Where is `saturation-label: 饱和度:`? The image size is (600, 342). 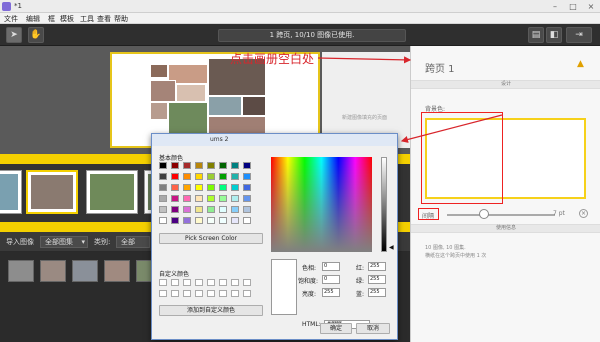 saturation-label: 饱和度: is located at coordinates (308, 281).